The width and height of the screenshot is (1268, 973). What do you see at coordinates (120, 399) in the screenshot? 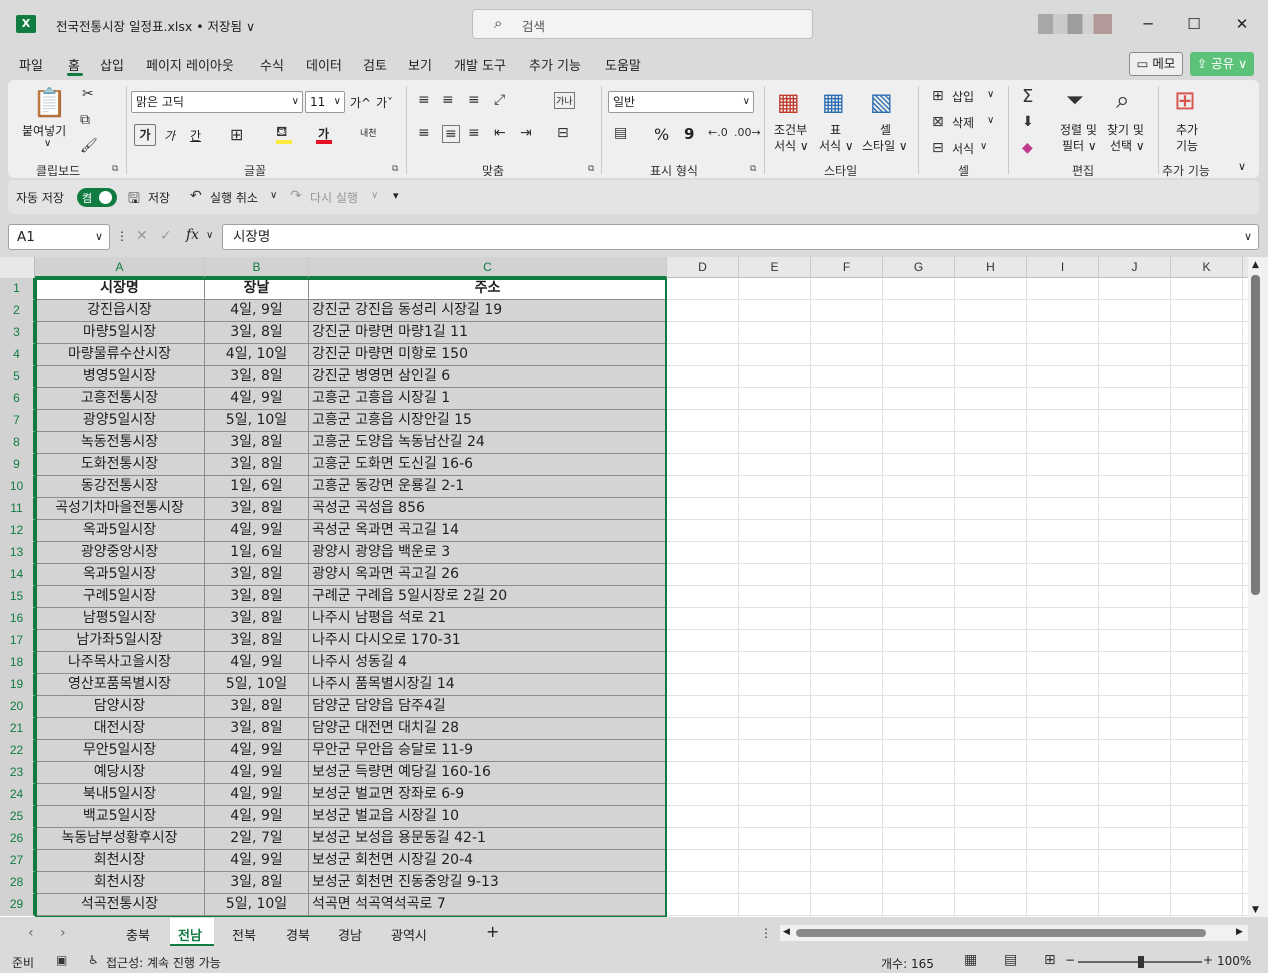
I see `table-cell: 고흥전통시장` at bounding box center [120, 399].